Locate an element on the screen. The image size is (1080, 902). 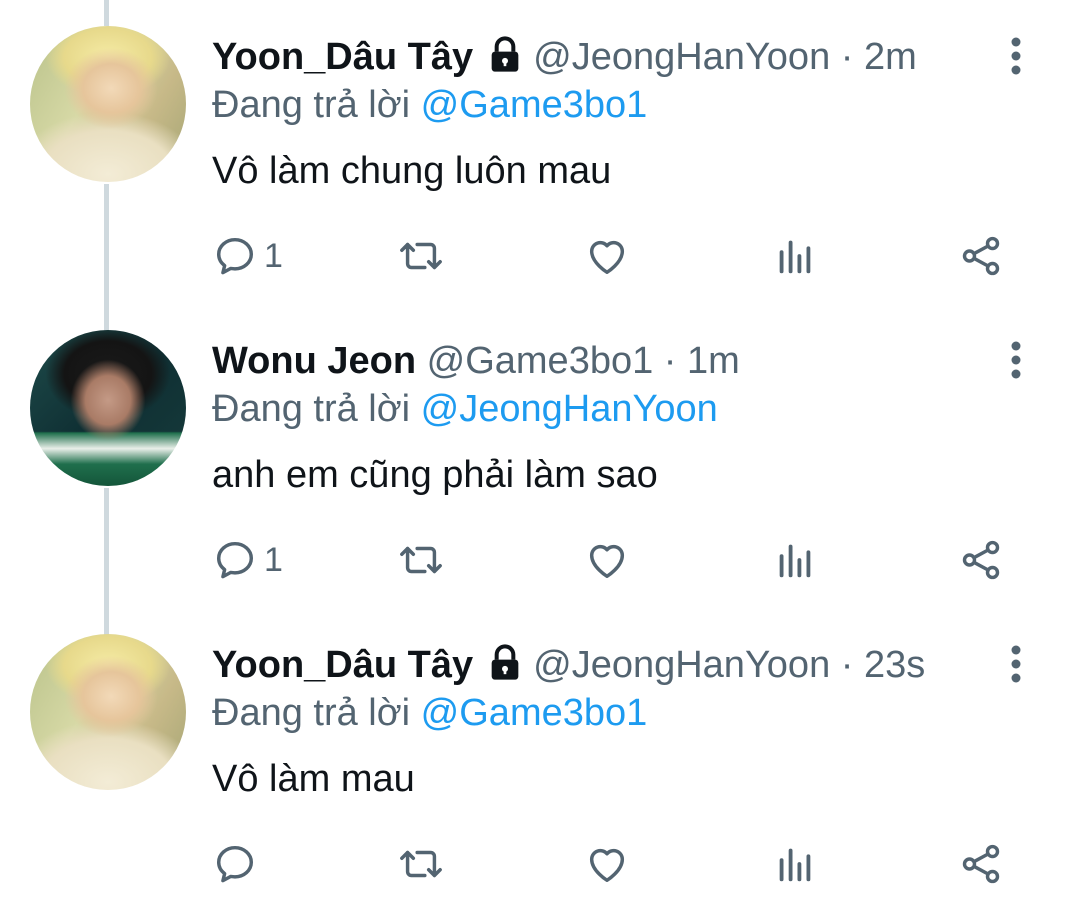
tweet-text: anh em cũng phải làm sao is located at coordinates (435, 475).